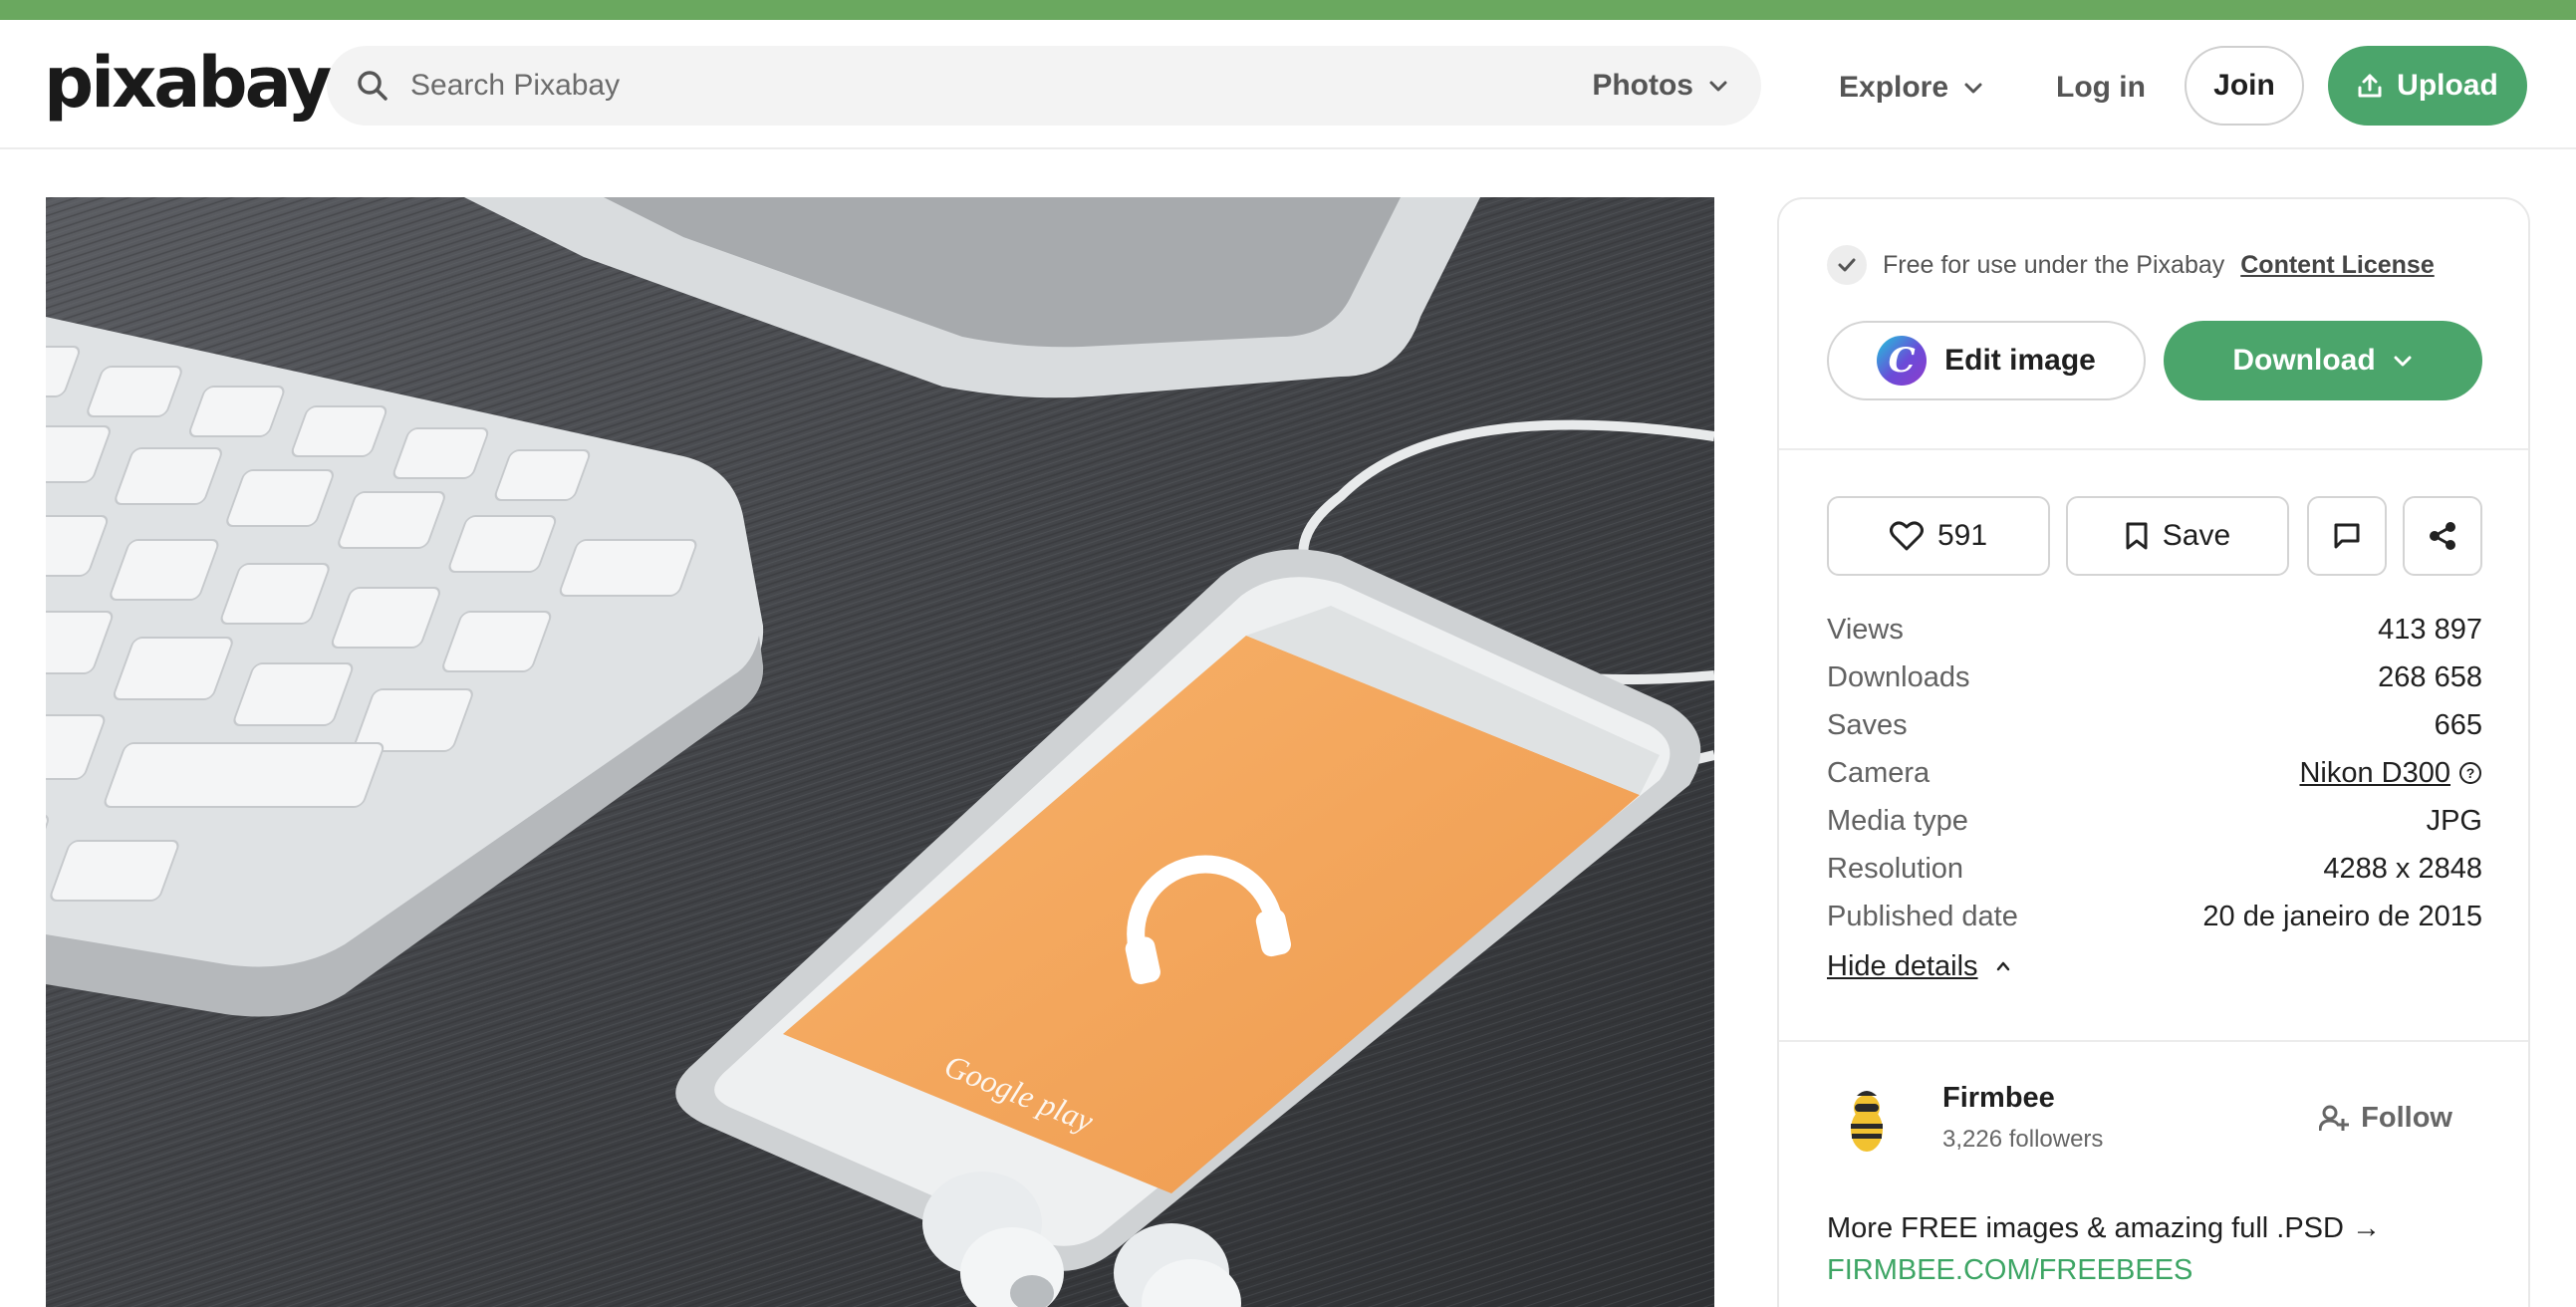 The width and height of the screenshot is (2576, 1307). Describe the element at coordinates (2406, 1118) in the screenshot. I see `follow-label: Follow` at that location.